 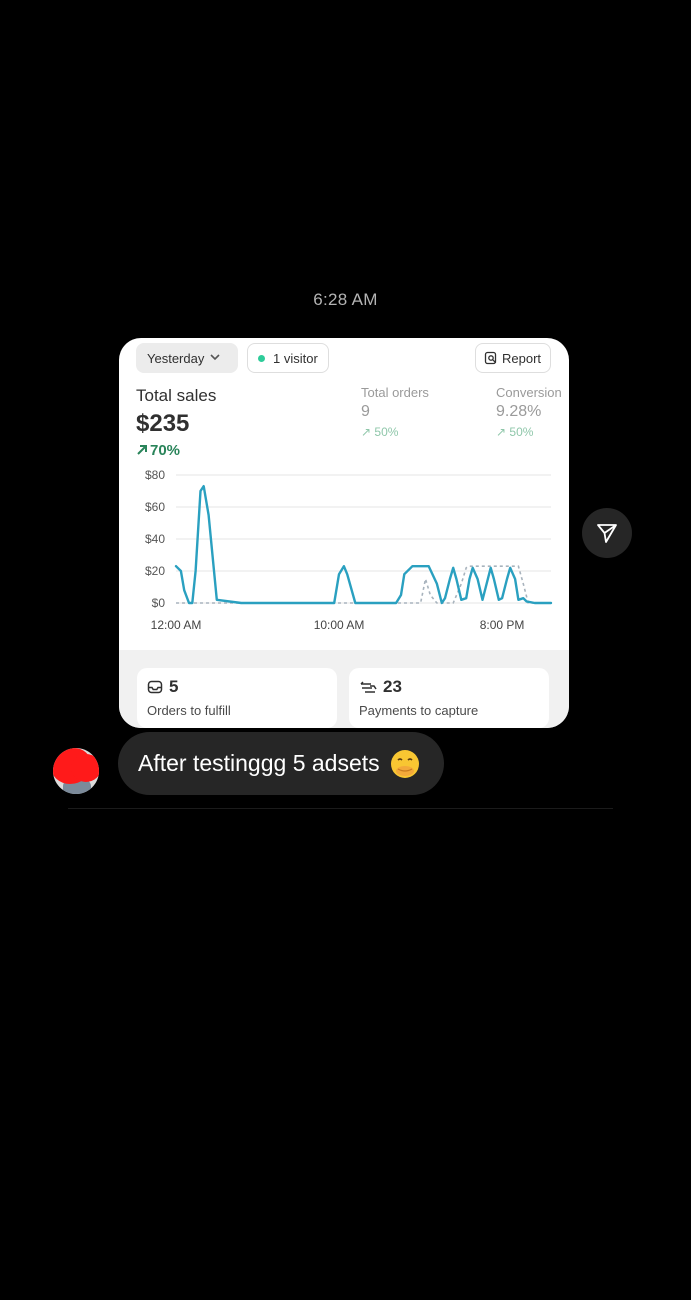 I want to click on send-icon, so click(x=607, y=533).